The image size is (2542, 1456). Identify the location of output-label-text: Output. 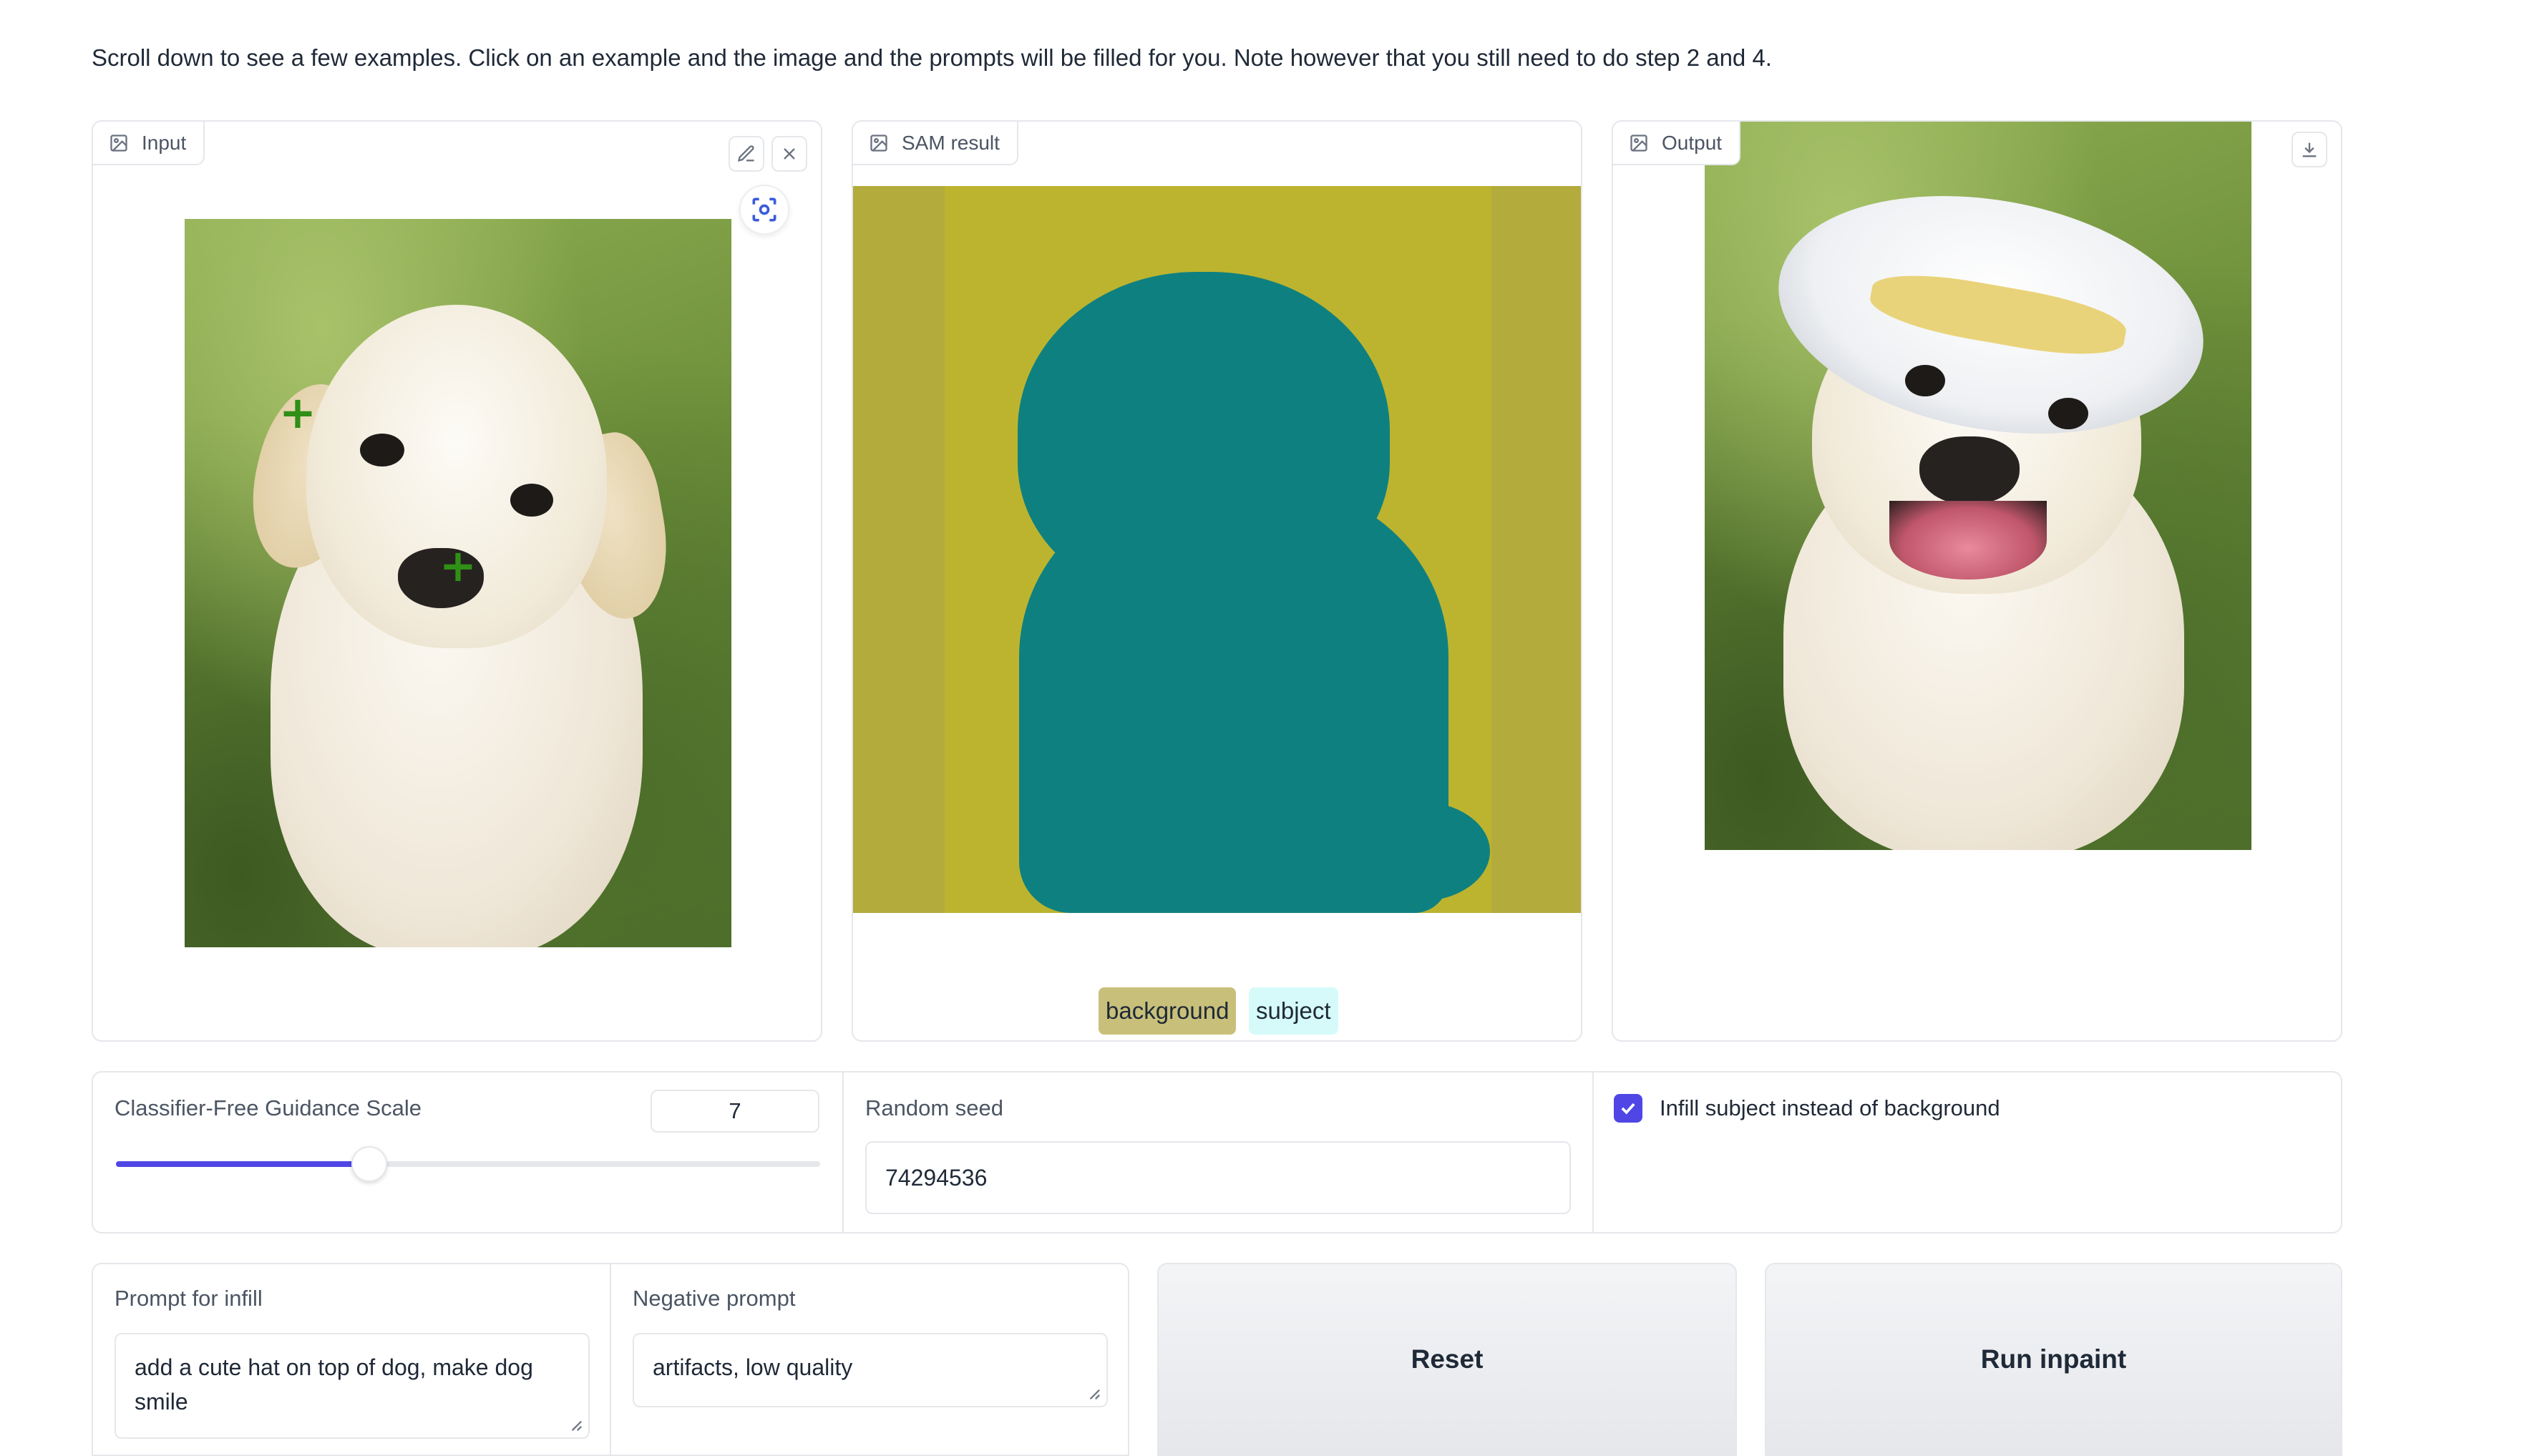
(1692, 142).